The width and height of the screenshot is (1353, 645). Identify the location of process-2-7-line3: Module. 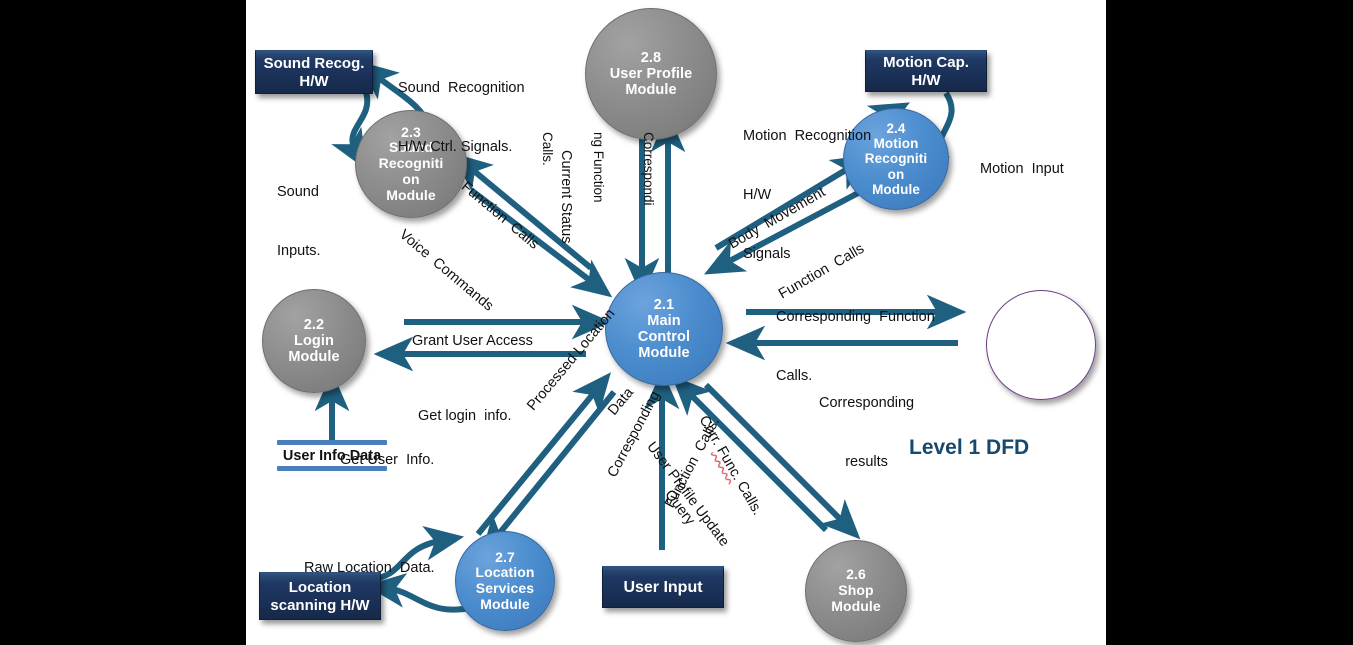
(505, 603).